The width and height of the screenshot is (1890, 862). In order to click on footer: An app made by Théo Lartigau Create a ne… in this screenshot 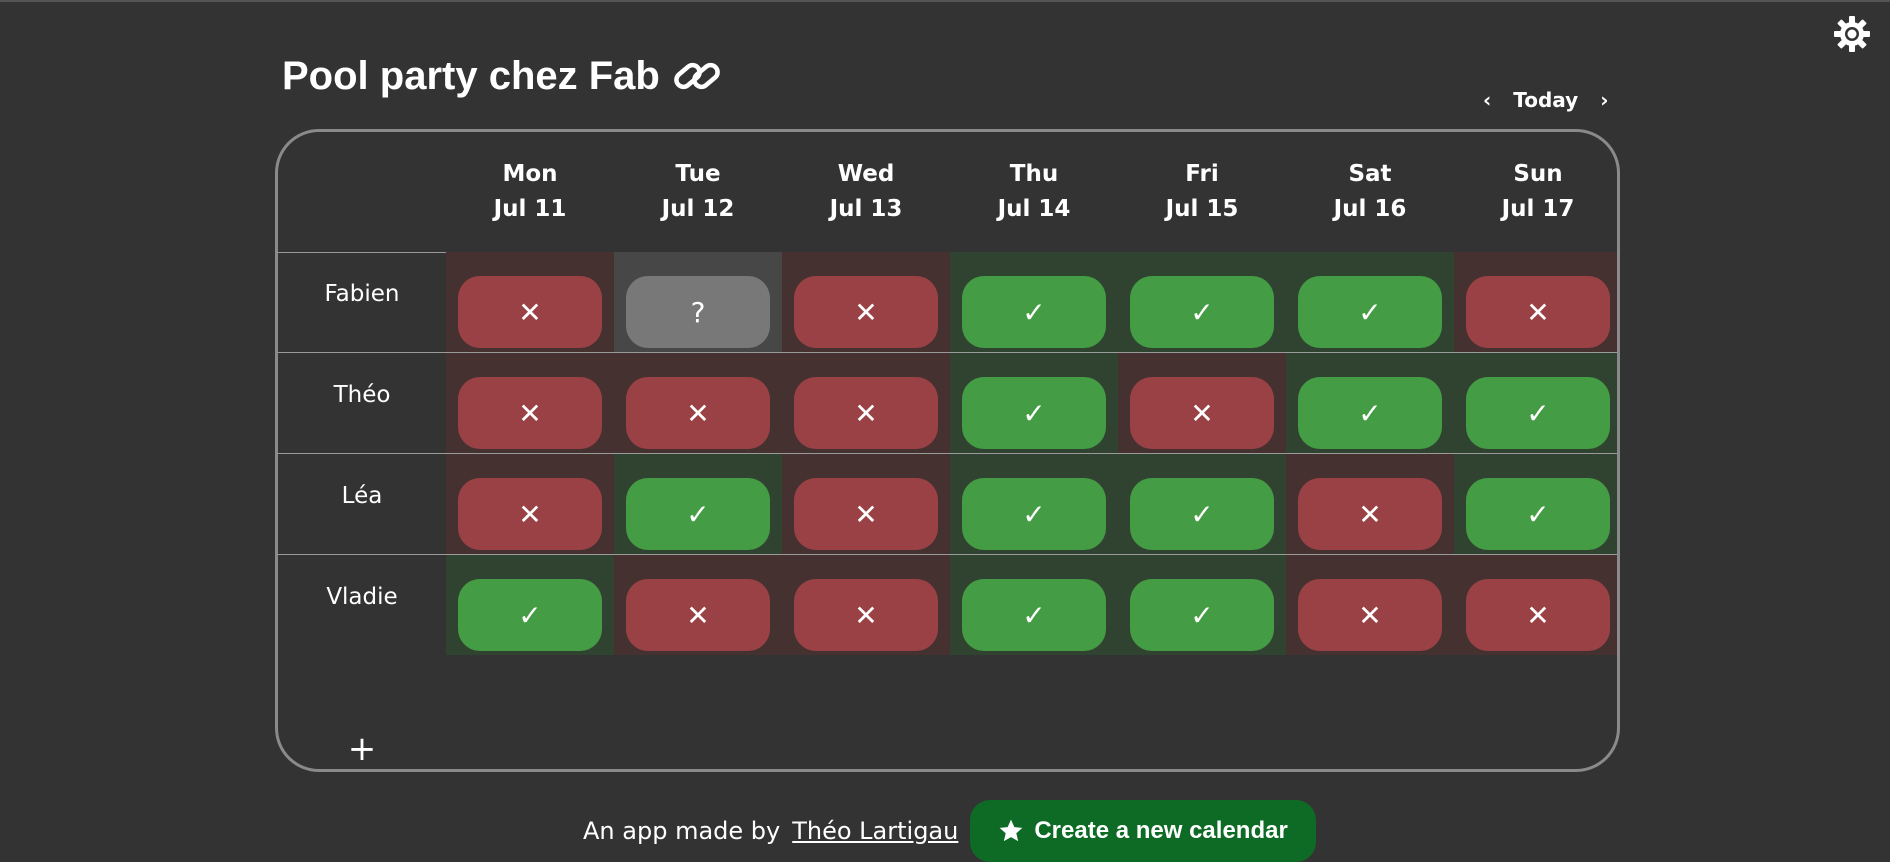, I will do `click(949, 831)`.